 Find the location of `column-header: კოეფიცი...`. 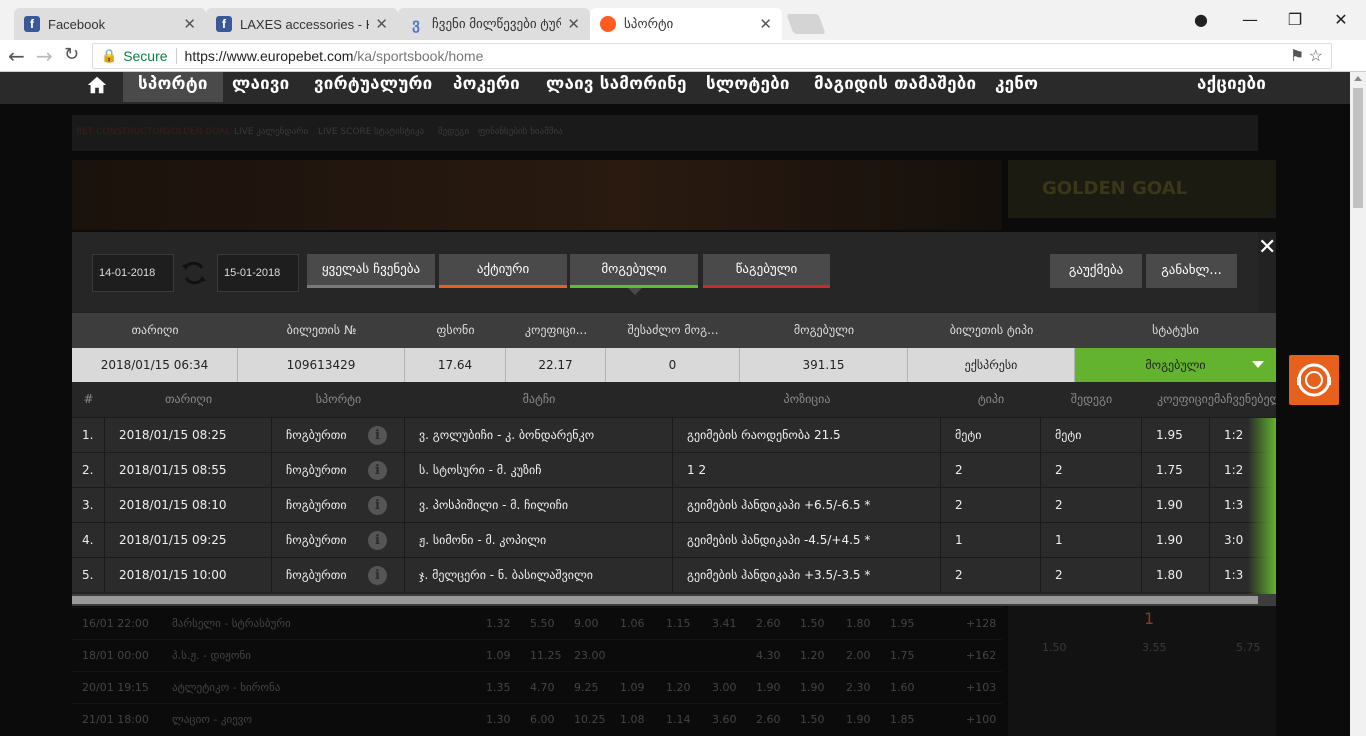

column-header: კოეფიცი... is located at coordinates (556, 330).